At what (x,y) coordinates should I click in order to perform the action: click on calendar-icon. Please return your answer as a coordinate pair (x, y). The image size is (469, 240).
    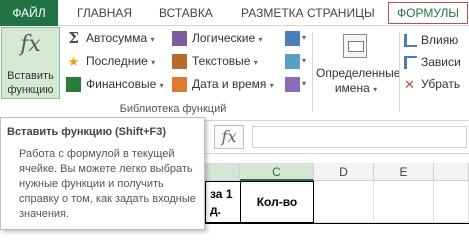
    Looking at the image, I should click on (179, 84).